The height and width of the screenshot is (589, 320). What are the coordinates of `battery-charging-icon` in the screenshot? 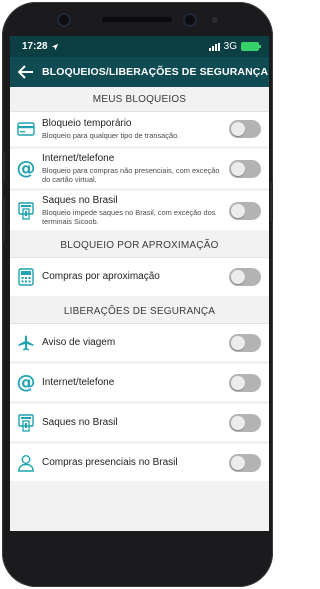 It's located at (251, 46).